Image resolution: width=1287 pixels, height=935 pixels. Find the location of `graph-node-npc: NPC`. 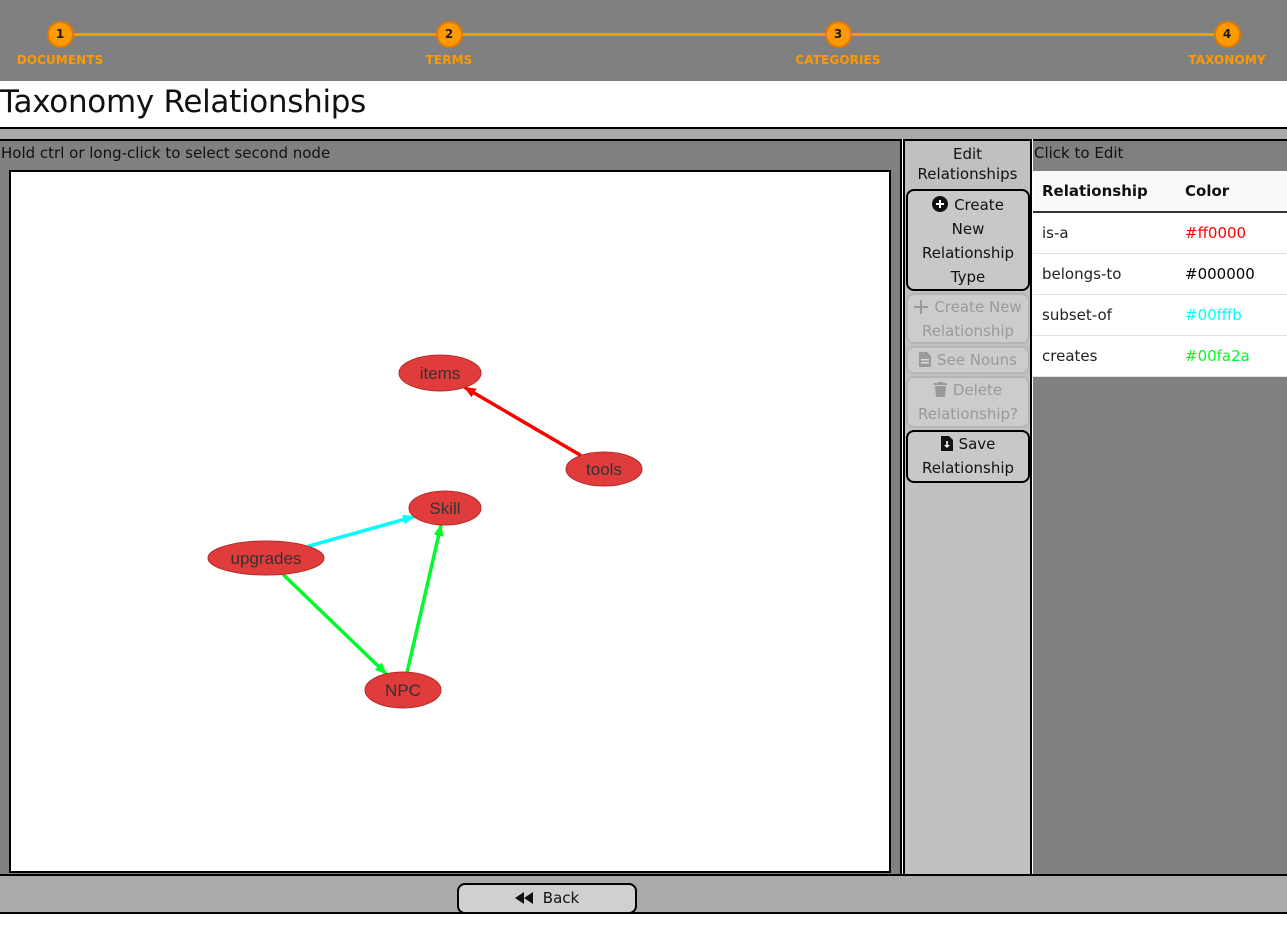

graph-node-npc: NPC is located at coordinates (403, 690).